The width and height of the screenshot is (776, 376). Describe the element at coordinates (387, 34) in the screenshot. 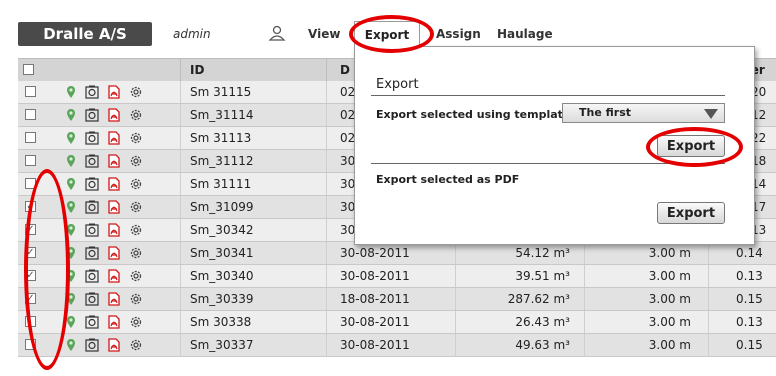

I see `menu-export: Export` at that location.